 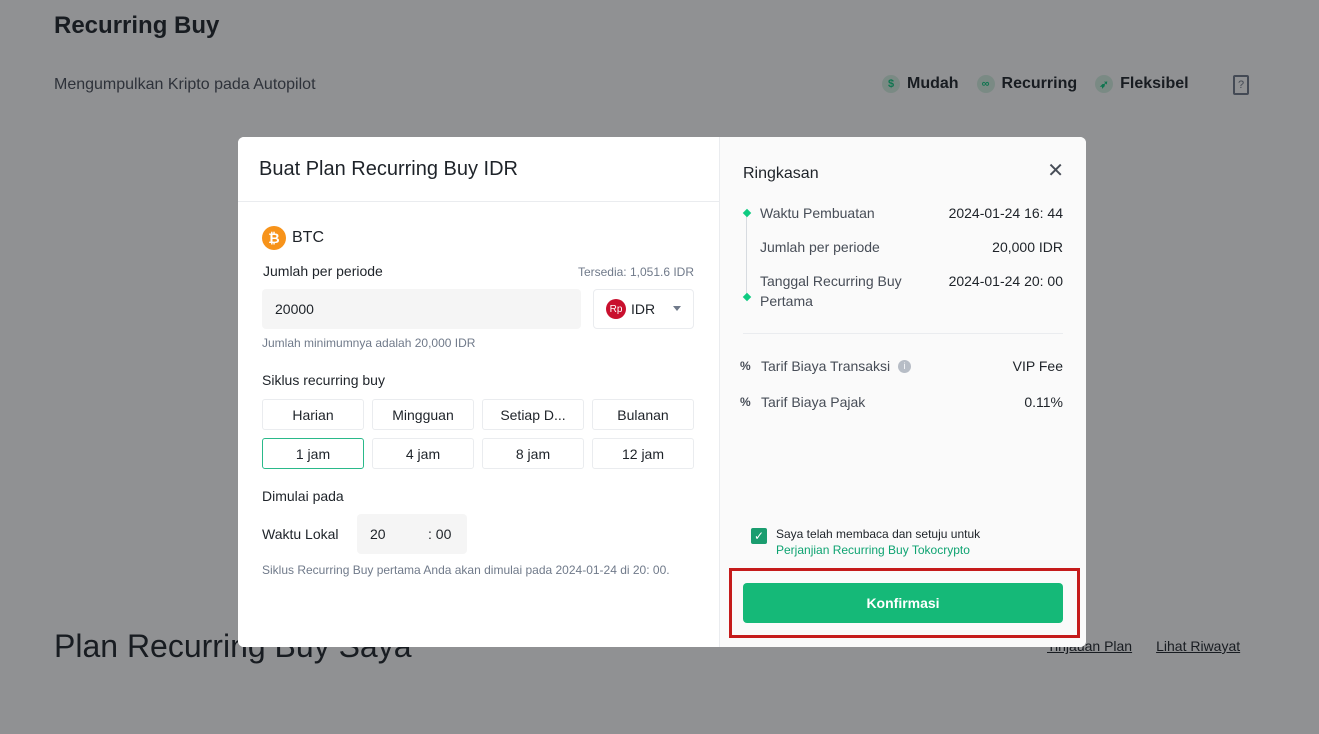 I want to click on agreement-label: Saya telah membaca dan setuju untuk, so click(x=878, y=534).